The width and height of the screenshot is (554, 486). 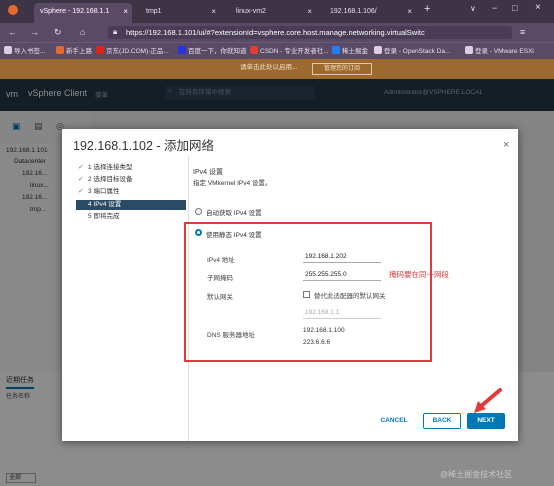 What do you see at coordinates (106, 216) in the screenshot?
I see `step-label: 即将完成` at bounding box center [106, 216].